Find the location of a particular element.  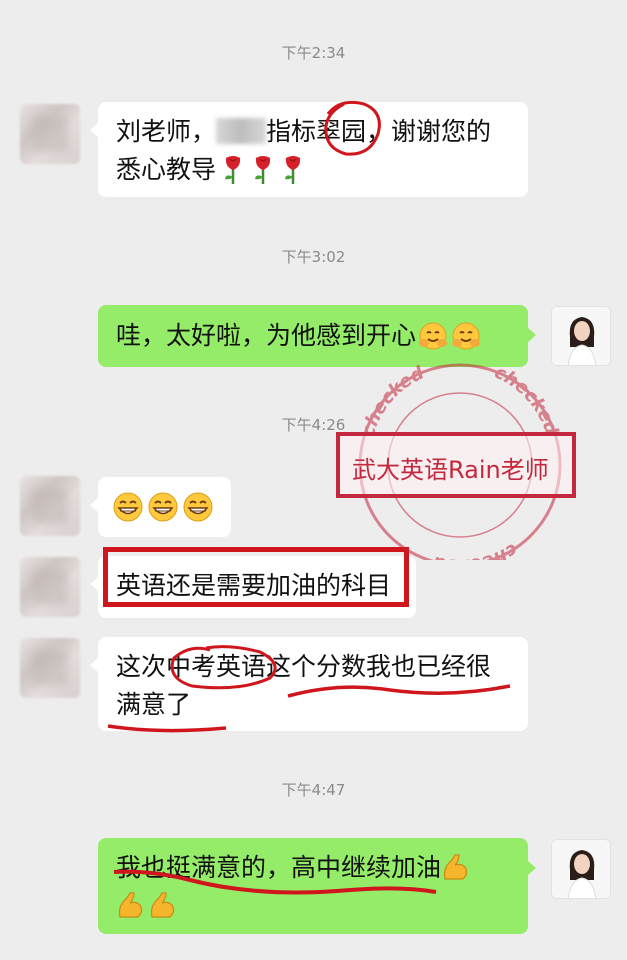

message-bubble: 我也挺满意的，高中继续加油 is located at coordinates (317, 886).